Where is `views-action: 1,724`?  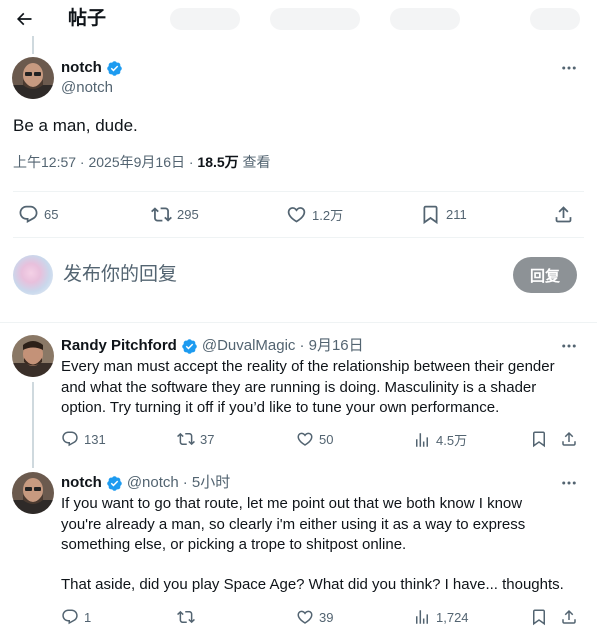
views-action: 1,724 is located at coordinates (441, 617).